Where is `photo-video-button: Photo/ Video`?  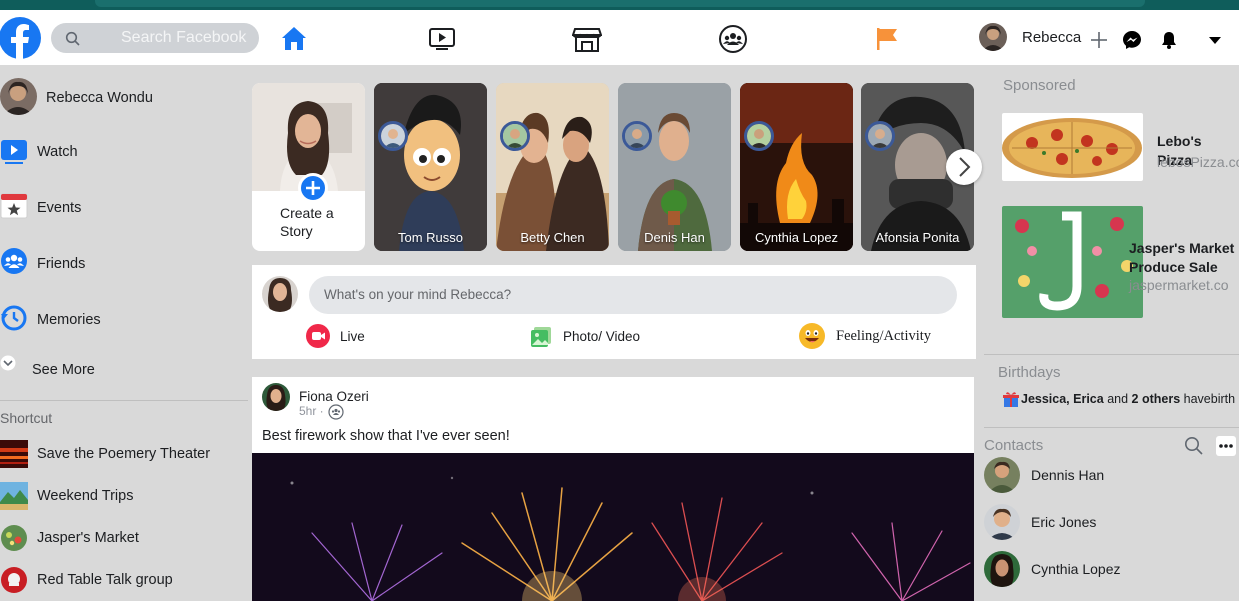
photo-video-button: Photo/ Video is located at coordinates (584, 336).